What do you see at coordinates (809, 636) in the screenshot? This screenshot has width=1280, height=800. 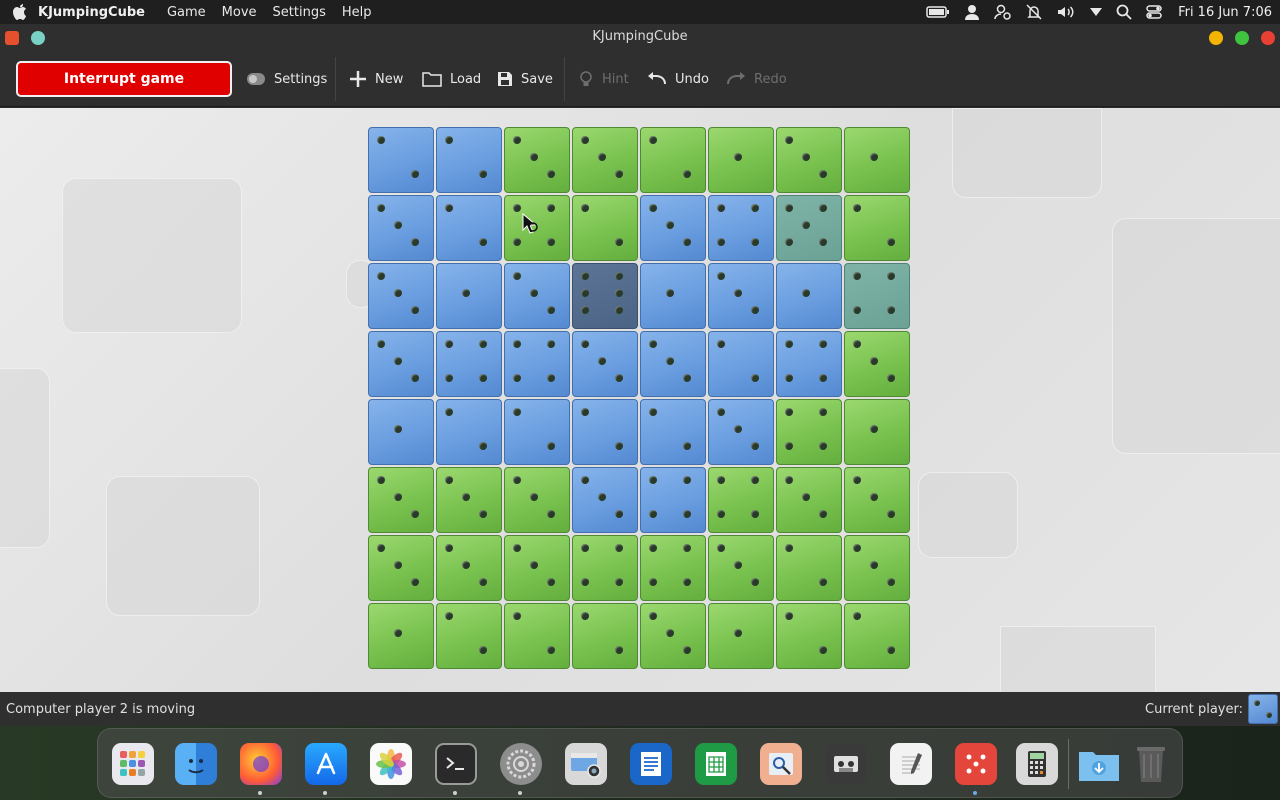 I see `cube-r8-c7` at bounding box center [809, 636].